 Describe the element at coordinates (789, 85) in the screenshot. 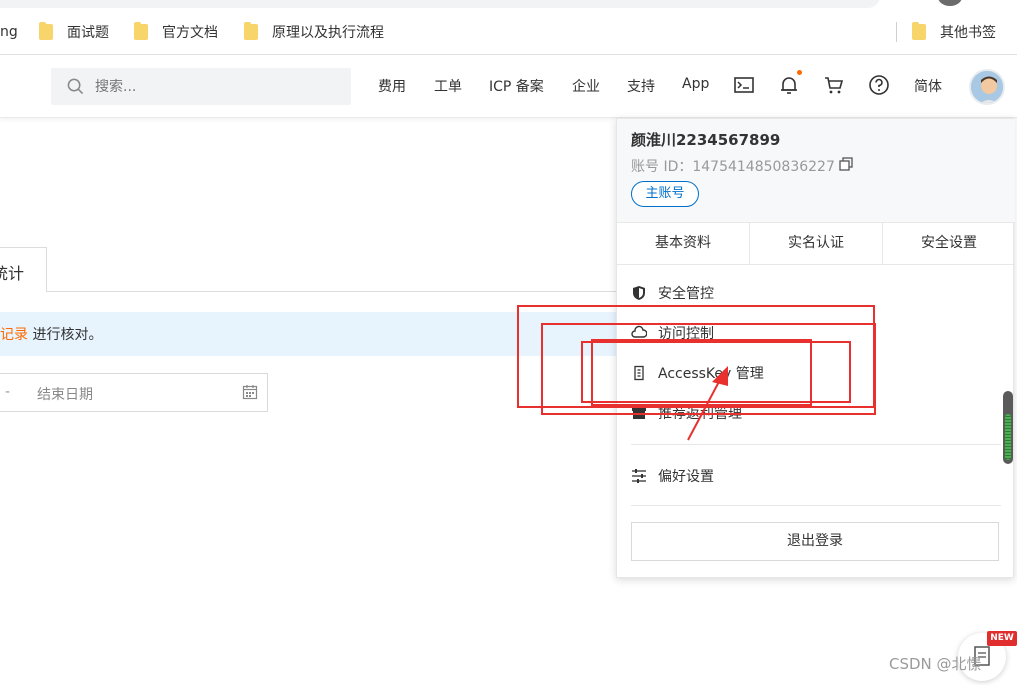

I see `bell-icon` at that location.